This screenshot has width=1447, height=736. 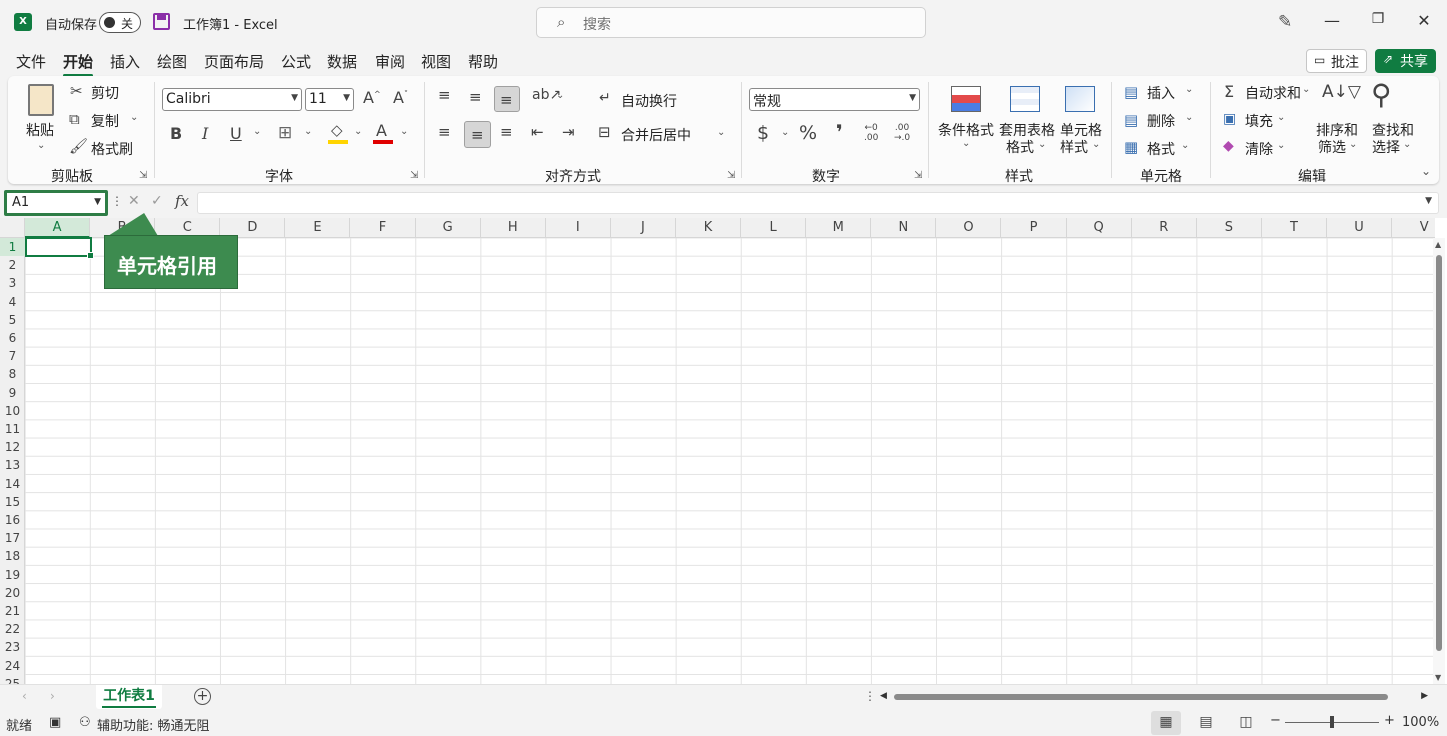 I want to click on page-break-view-button: ◫, so click(x=1246, y=723).